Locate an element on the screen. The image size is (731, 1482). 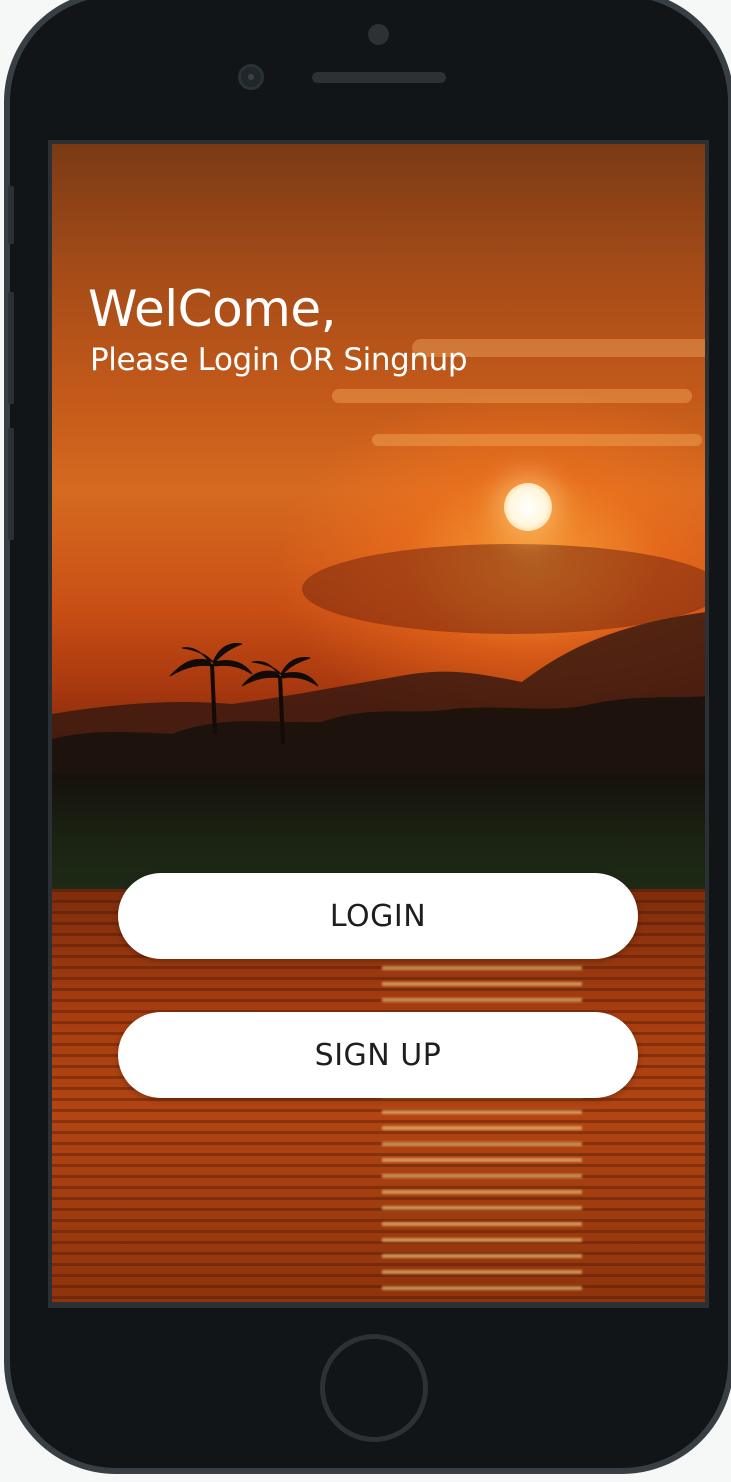
welcome-title: WelCome, is located at coordinates (212, 309).